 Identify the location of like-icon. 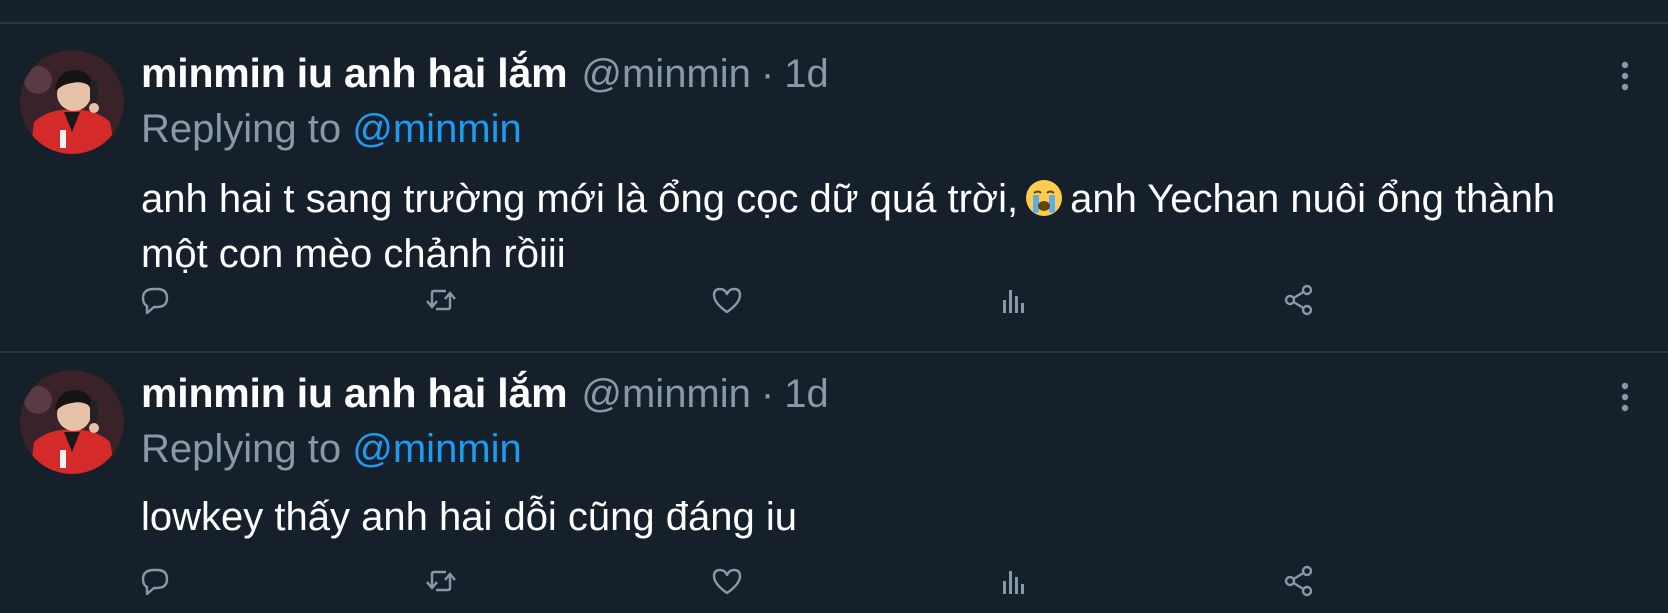
(727, 581).